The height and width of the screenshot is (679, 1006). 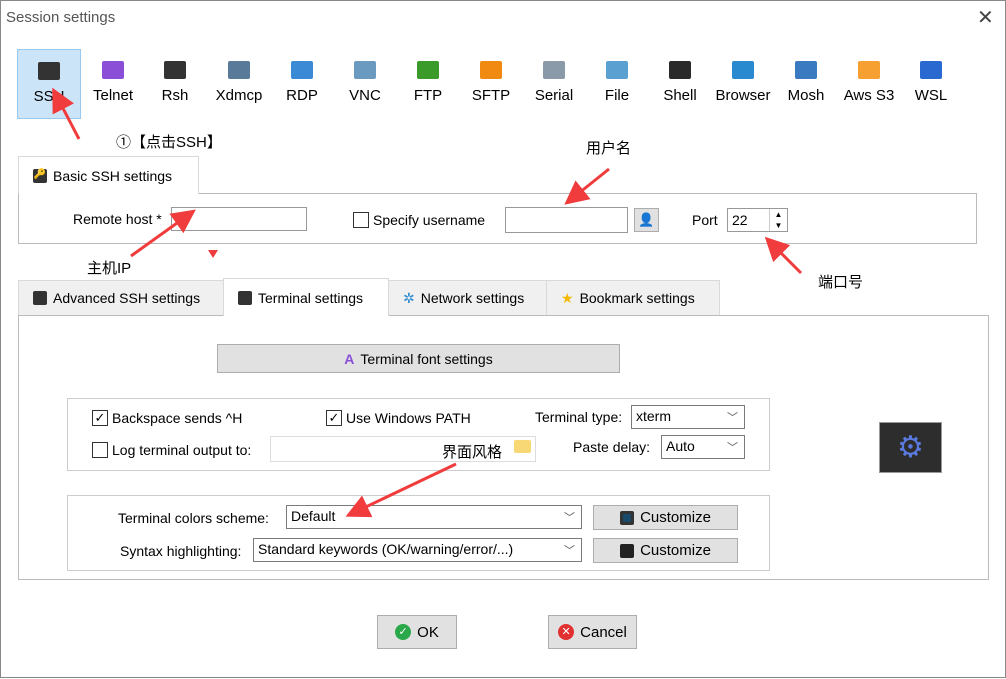 What do you see at coordinates (239, 219) in the screenshot?
I see `remote-host-input` at bounding box center [239, 219].